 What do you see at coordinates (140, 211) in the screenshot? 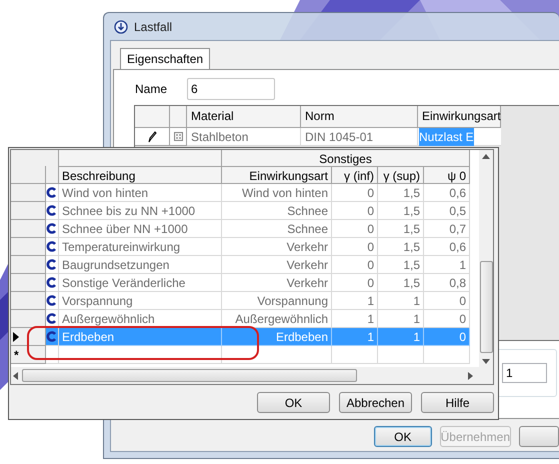
I see `table-cell: Schnee bis zu NN +1000` at bounding box center [140, 211].